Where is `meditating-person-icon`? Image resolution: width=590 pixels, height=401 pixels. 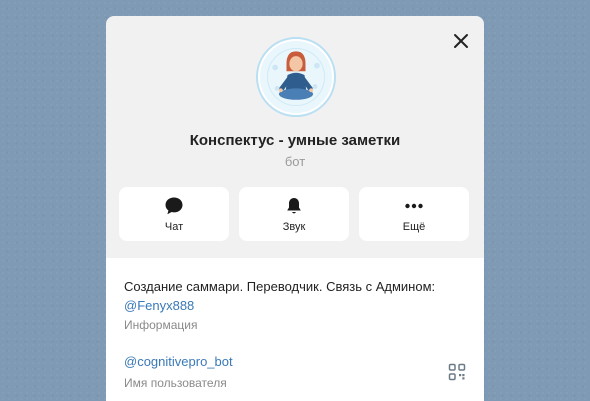
meditating-person-icon is located at coordinates (296, 77).